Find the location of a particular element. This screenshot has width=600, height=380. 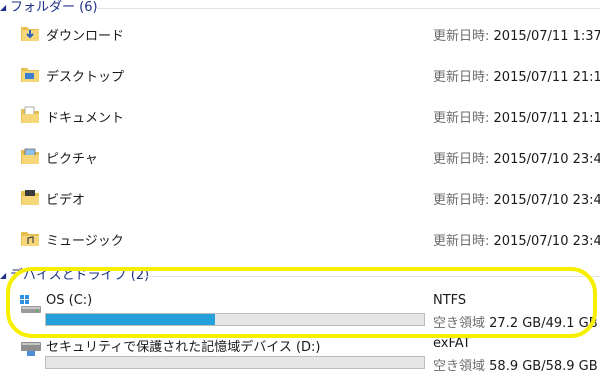

folder-item-documents: ドキュメント 更新日時: 2015/07/11 21:1 is located at coordinates (300, 116).